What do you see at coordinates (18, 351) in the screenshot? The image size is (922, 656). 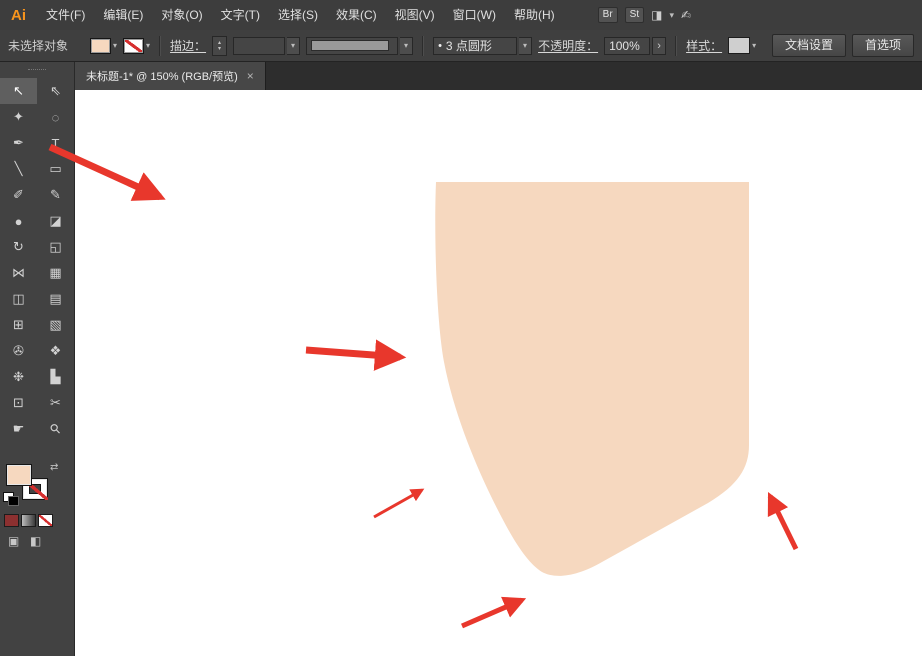 I see `eyedropper-tool: ✇` at bounding box center [18, 351].